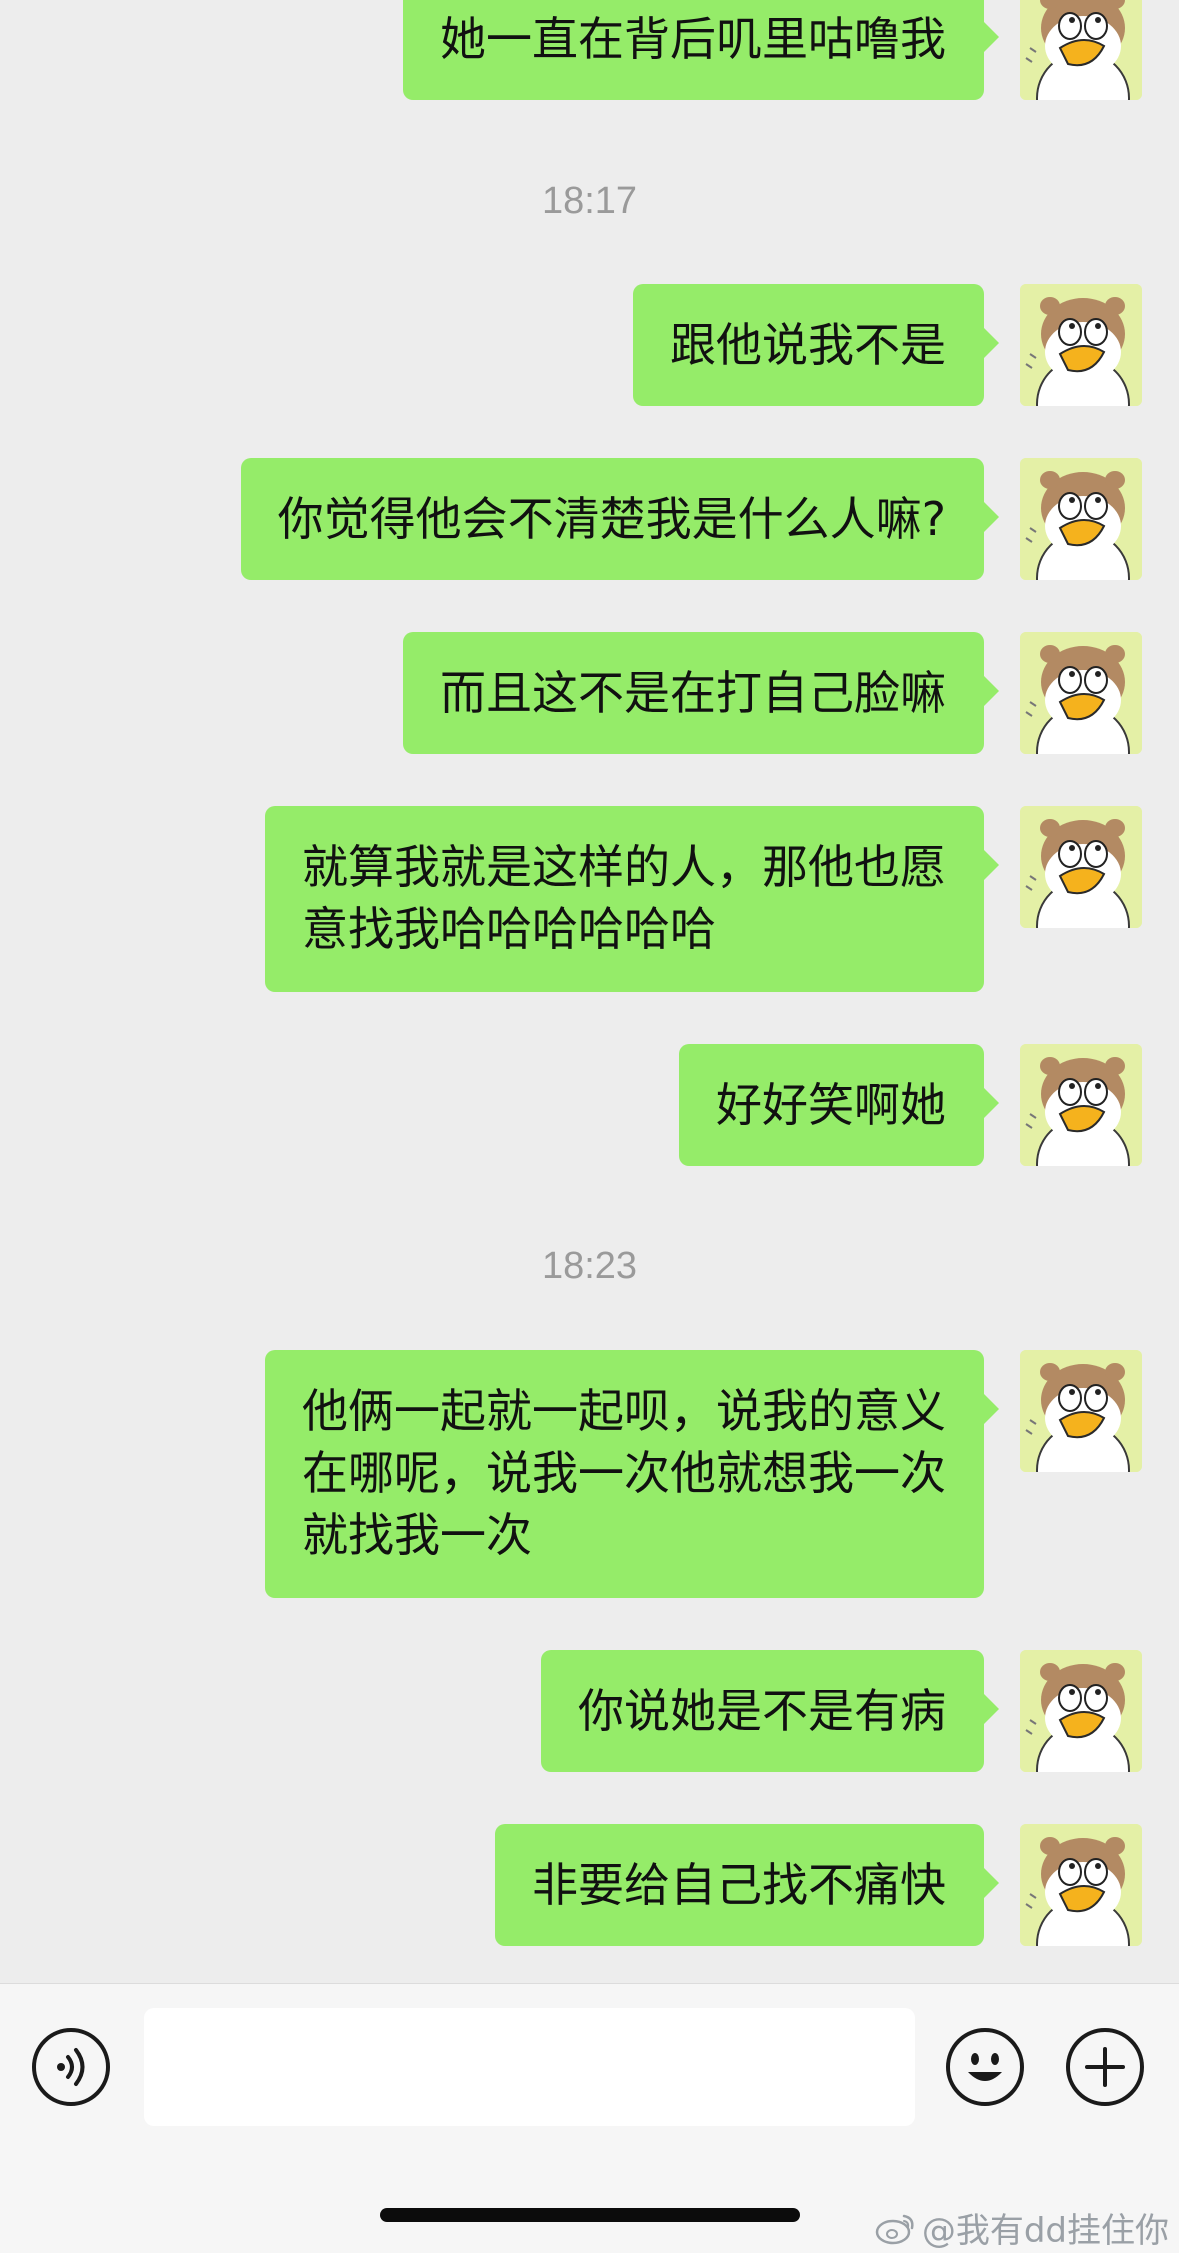 This screenshot has width=1179, height=2253. What do you see at coordinates (1045, 2231) in the screenshot?
I see `watermark-text: @我有dd挂住你` at bounding box center [1045, 2231].